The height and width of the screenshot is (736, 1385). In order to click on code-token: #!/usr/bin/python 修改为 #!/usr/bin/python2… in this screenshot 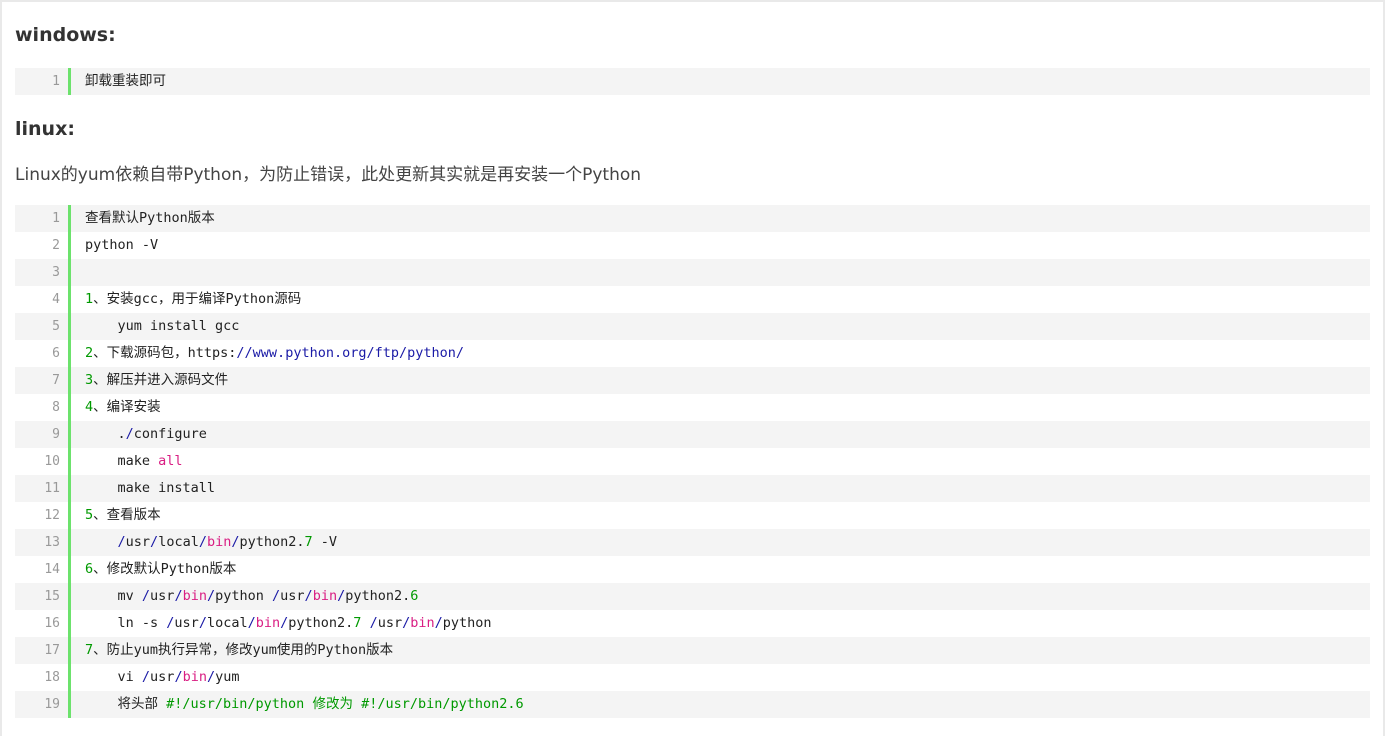, I will do `click(345, 704)`.